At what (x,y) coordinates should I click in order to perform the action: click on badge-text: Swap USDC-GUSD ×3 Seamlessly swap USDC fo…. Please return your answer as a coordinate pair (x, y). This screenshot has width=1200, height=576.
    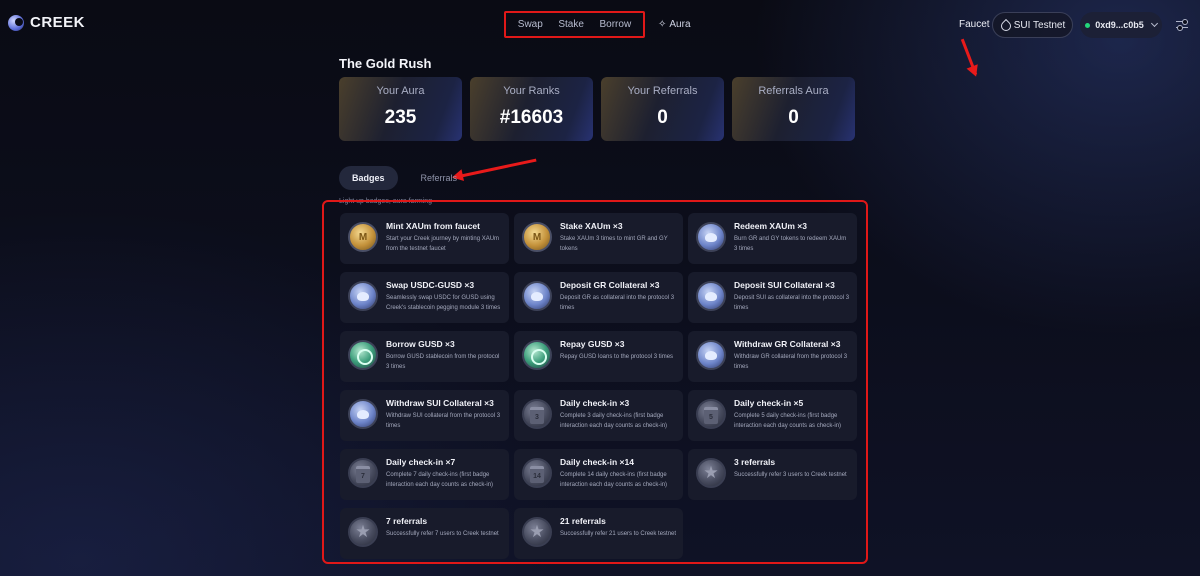
    Looking at the image, I should click on (444, 301).